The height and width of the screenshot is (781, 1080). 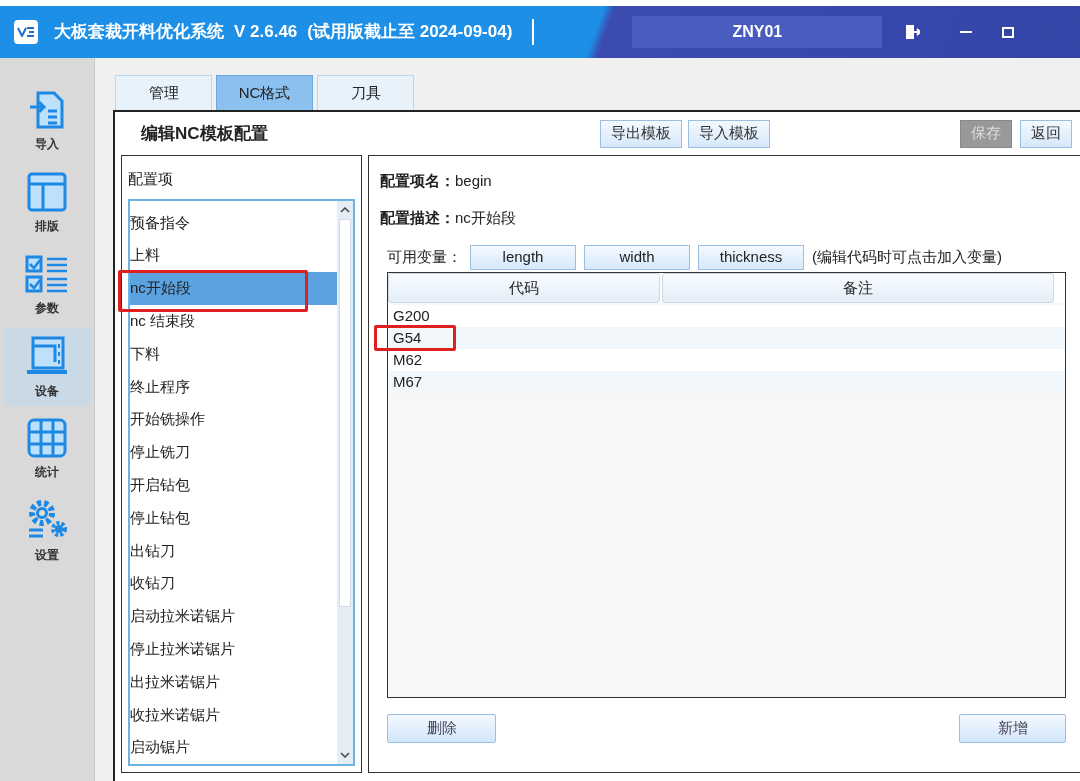 I want to click on scroll-down-icon, so click(x=345, y=755).